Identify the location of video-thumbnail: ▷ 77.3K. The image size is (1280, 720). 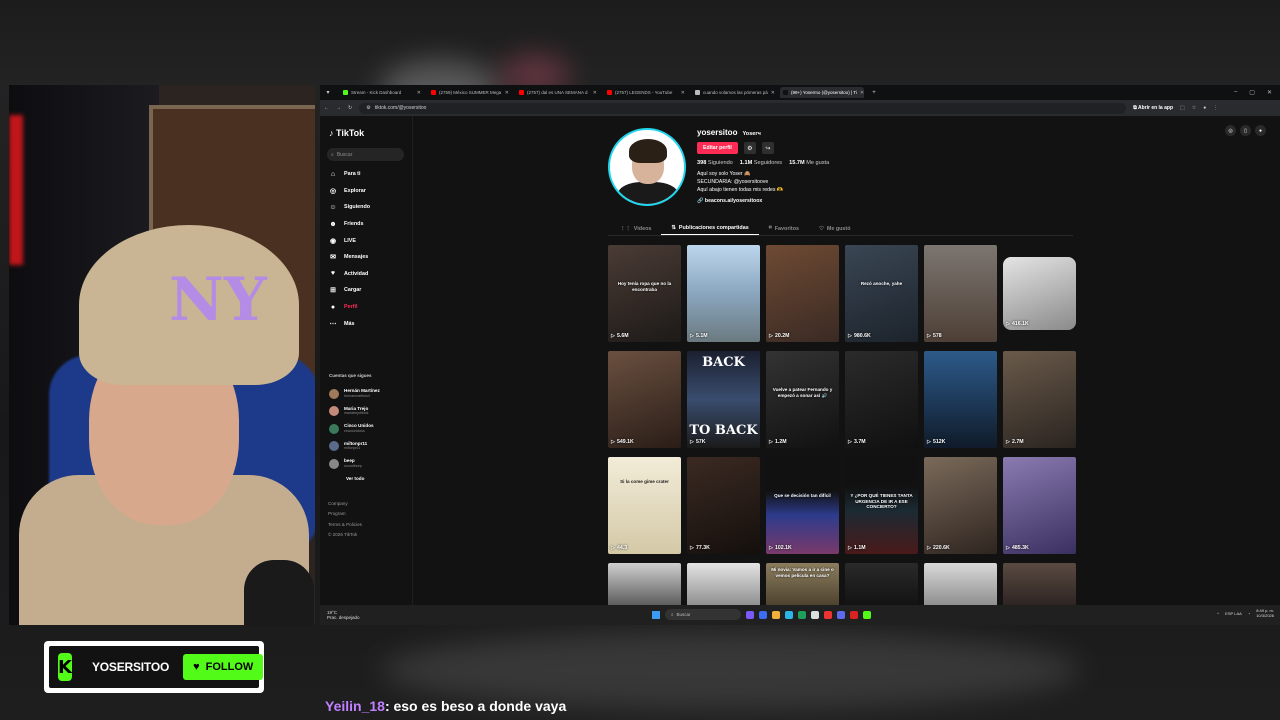
(723, 505).